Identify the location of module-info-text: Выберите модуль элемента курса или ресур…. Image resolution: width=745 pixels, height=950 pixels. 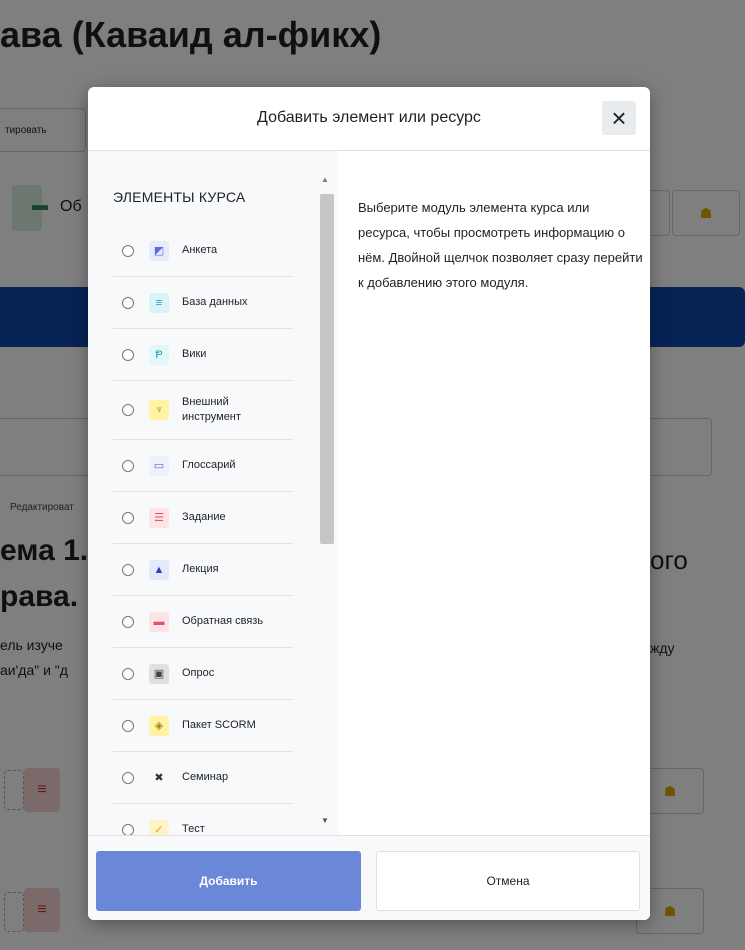
(500, 245).